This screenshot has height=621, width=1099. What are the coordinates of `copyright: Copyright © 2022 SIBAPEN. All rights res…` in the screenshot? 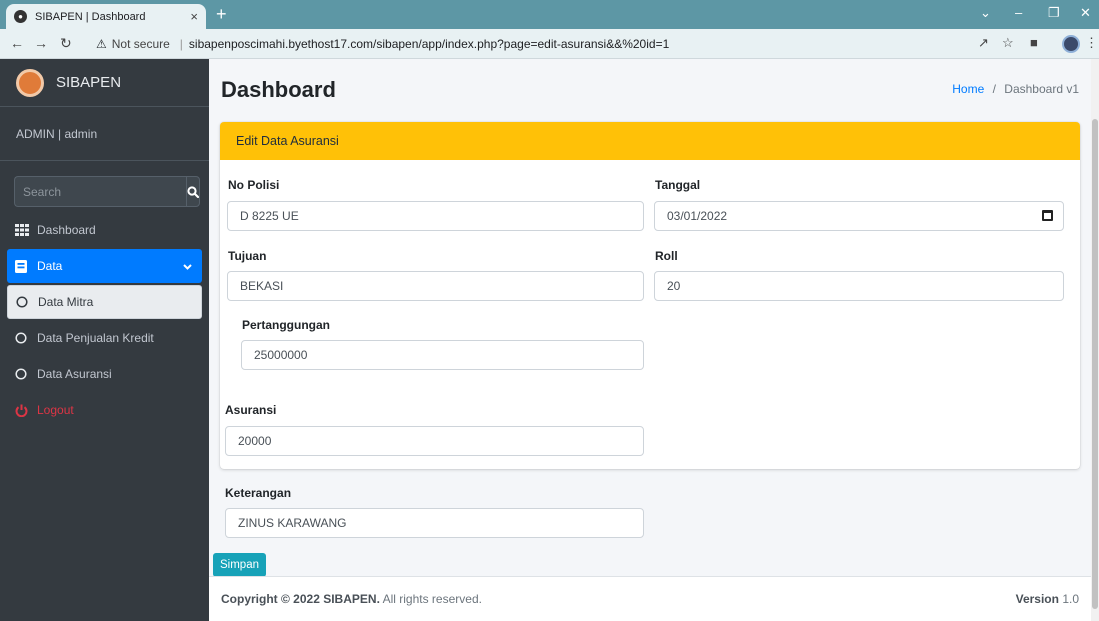 It's located at (351, 599).